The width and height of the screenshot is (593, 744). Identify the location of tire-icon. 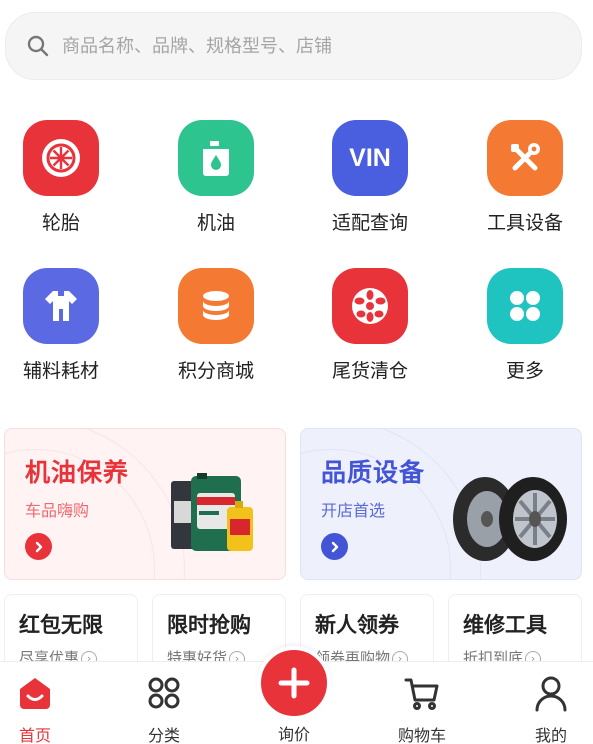
(61, 158).